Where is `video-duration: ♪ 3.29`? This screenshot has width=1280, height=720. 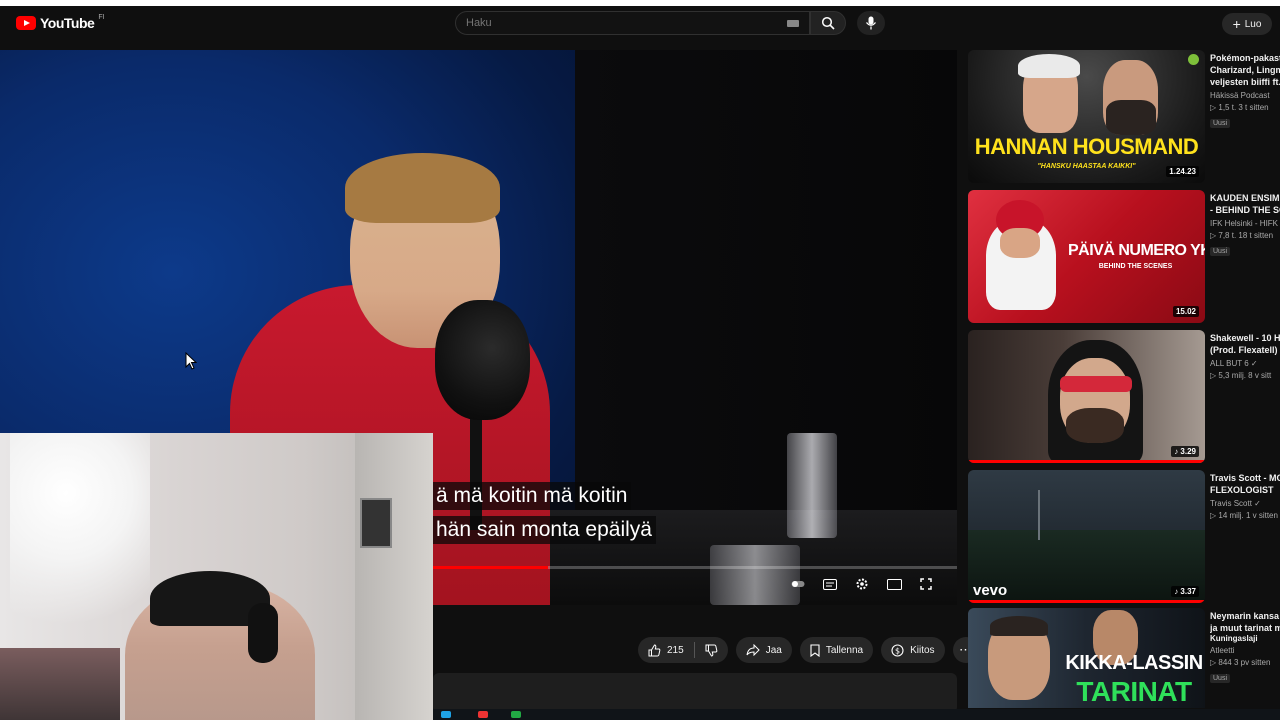 video-duration: ♪ 3.29 is located at coordinates (1185, 451).